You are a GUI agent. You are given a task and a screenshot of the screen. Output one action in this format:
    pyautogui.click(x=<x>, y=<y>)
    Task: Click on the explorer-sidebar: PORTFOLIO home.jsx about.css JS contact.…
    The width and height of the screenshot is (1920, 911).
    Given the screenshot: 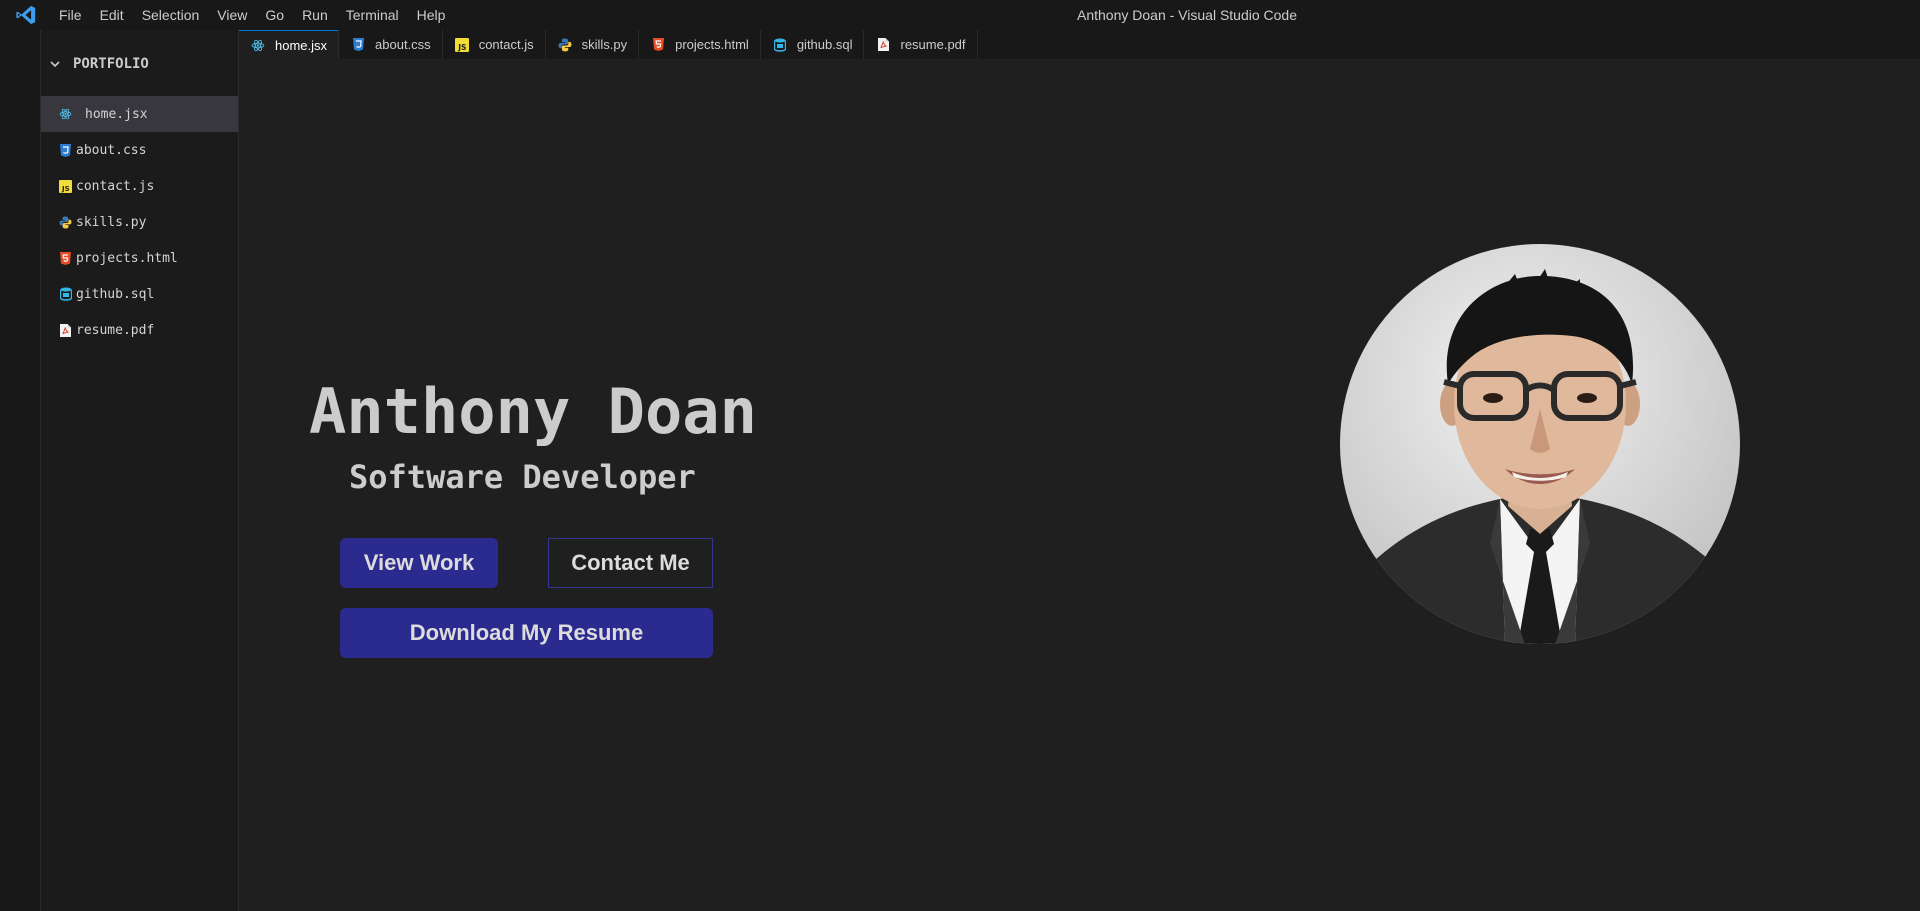 What is the action you would take?
    pyautogui.click(x=140, y=470)
    